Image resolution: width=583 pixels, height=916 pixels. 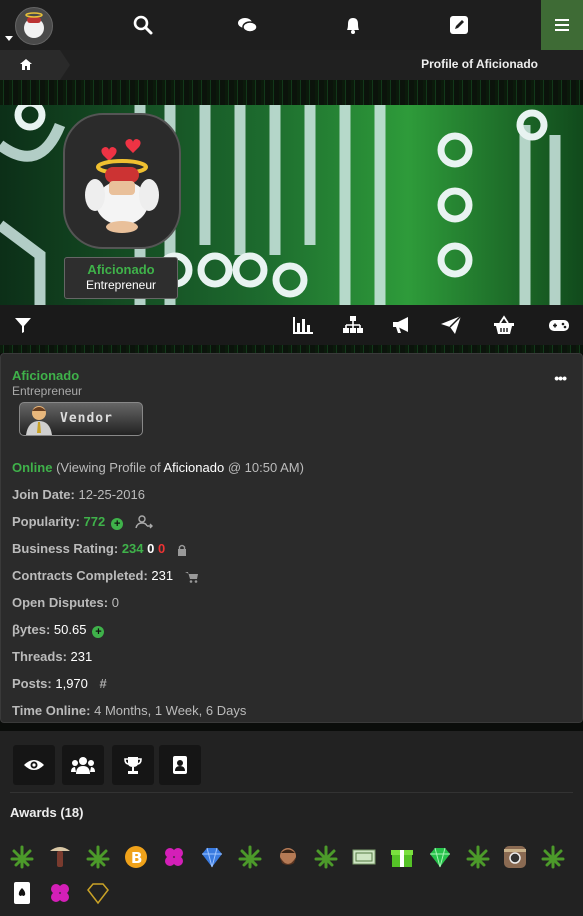 What do you see at coordinates (86, 418) in the screenshot?
I see `vendor-badge-label: Vendor` at bounding box center [86, 418].